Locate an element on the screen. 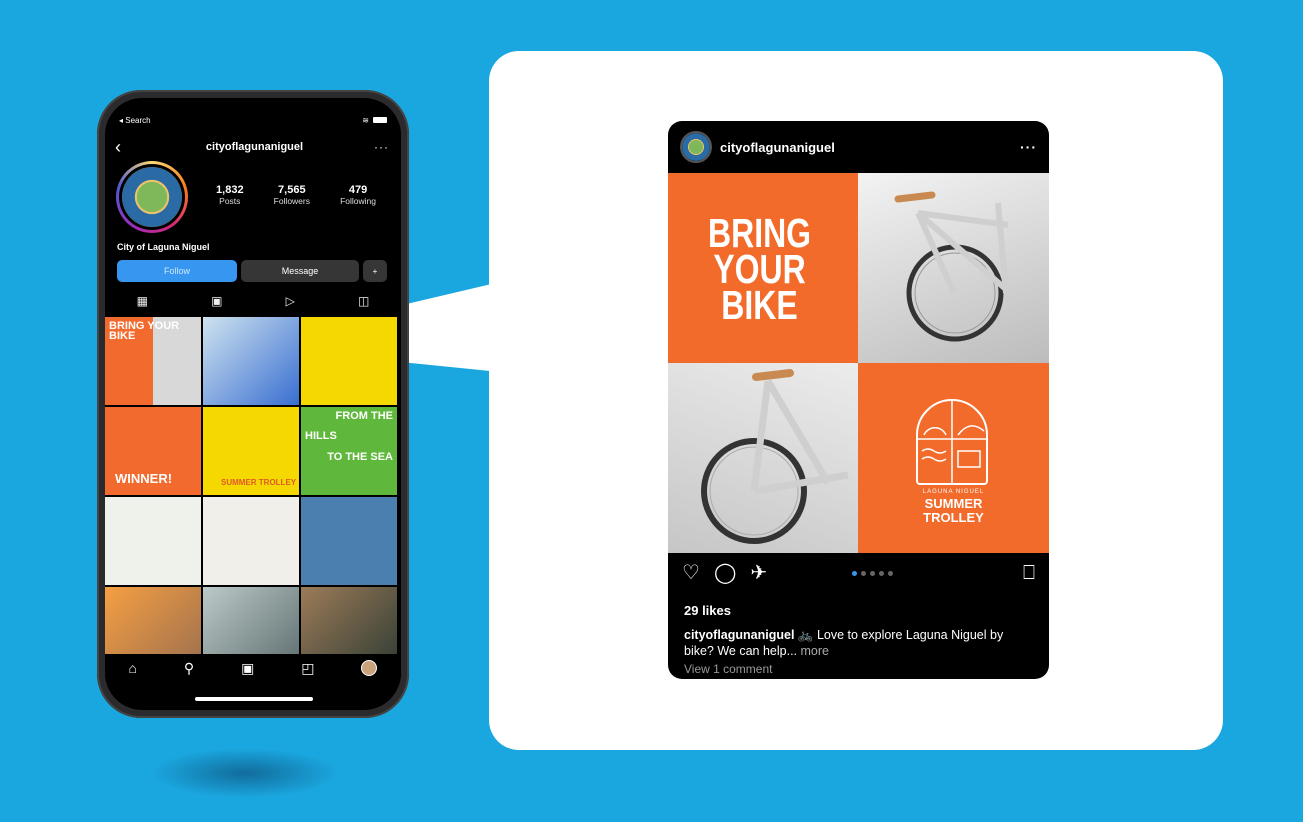  stat-posts: 1,832 Posts is located at coordinates (230, 195).